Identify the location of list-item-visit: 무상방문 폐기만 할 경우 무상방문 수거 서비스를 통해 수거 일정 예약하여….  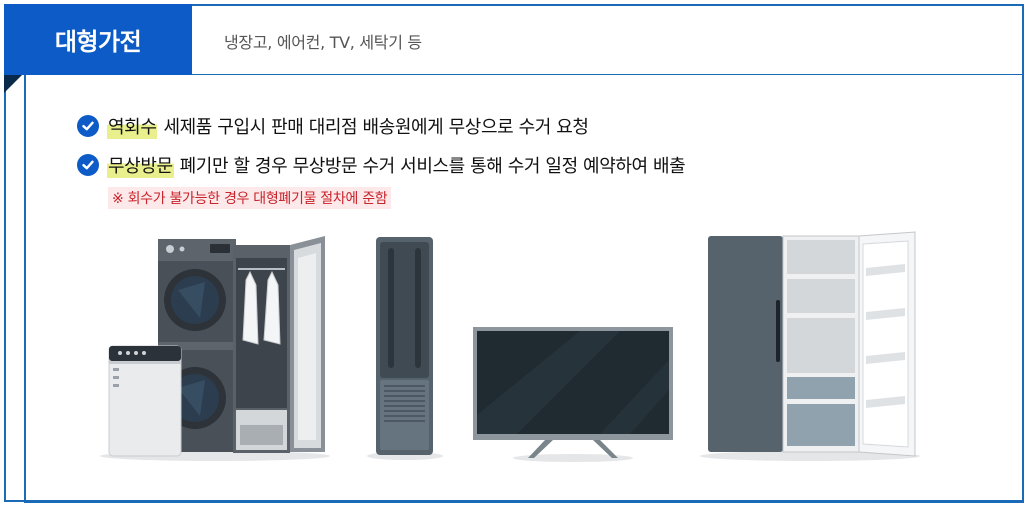
(381, 165).